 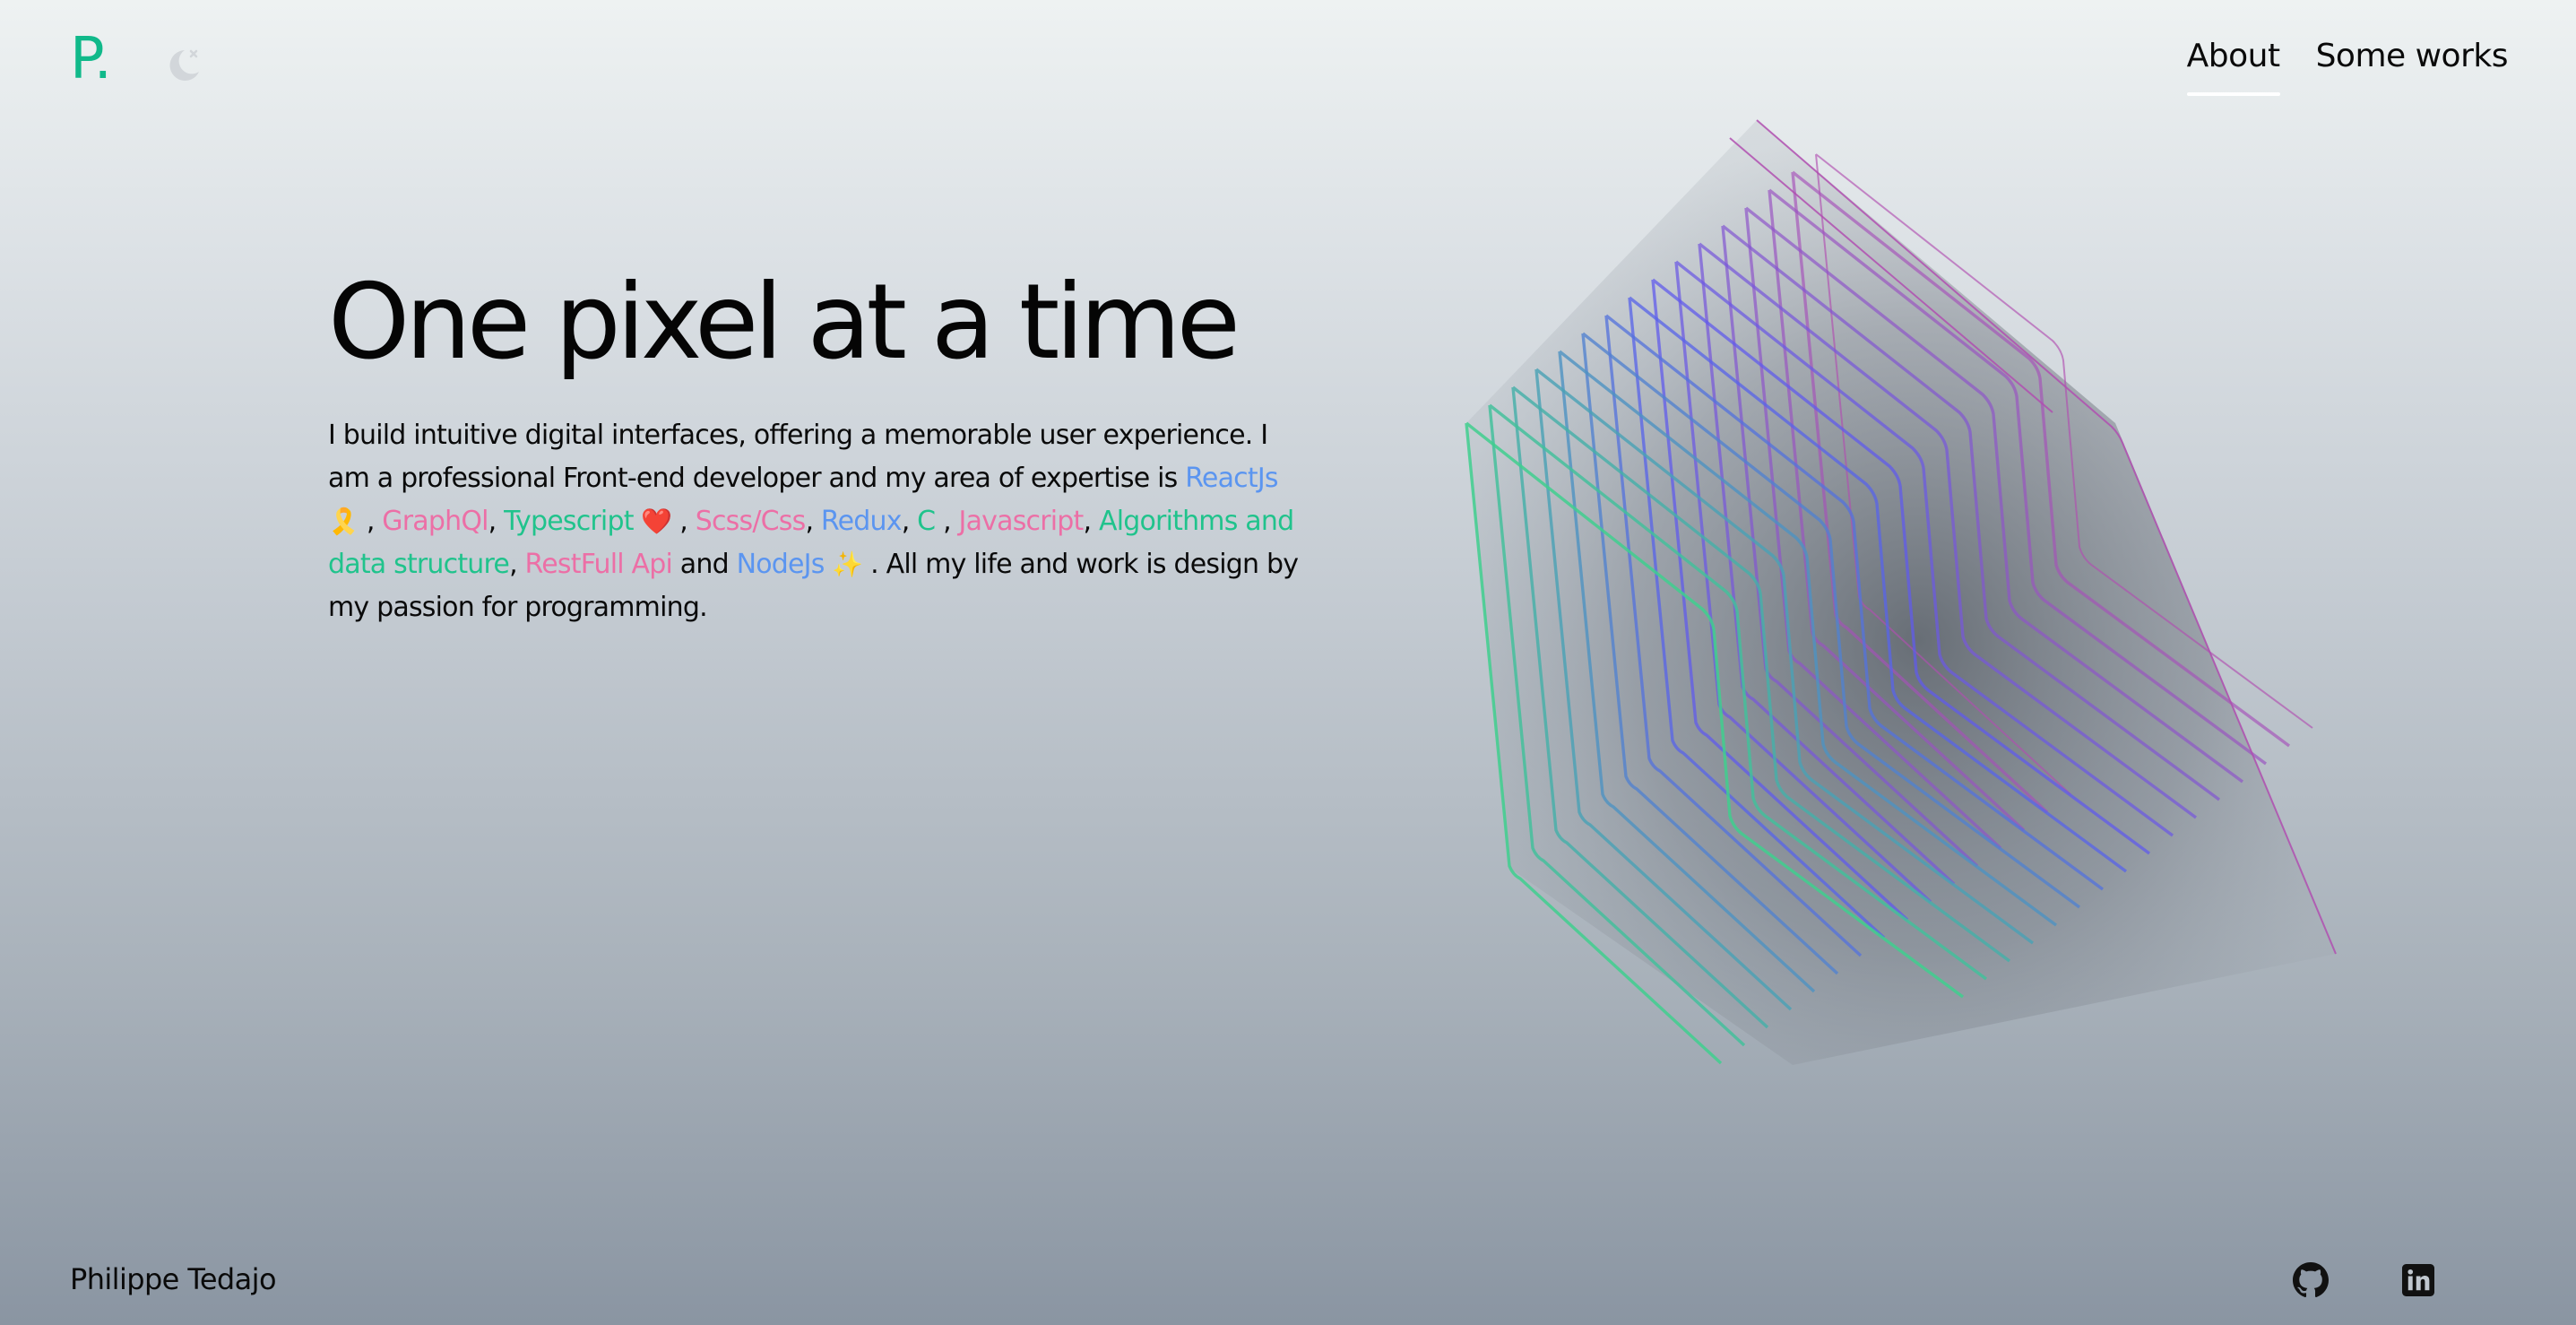 What do you see at coordinates (2311, 1280) in the screenshot?
I see `github-icon` at bounding box center [2311, 1280].